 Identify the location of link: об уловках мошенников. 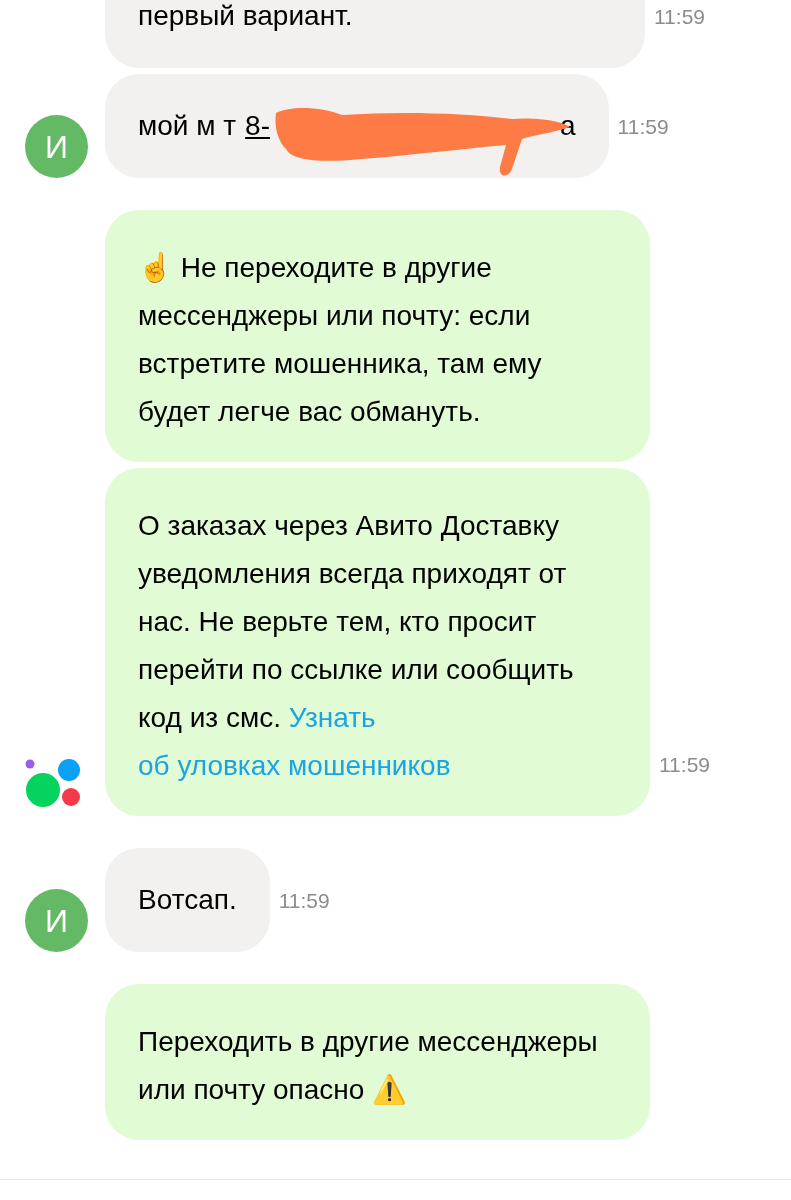
(294, 765).